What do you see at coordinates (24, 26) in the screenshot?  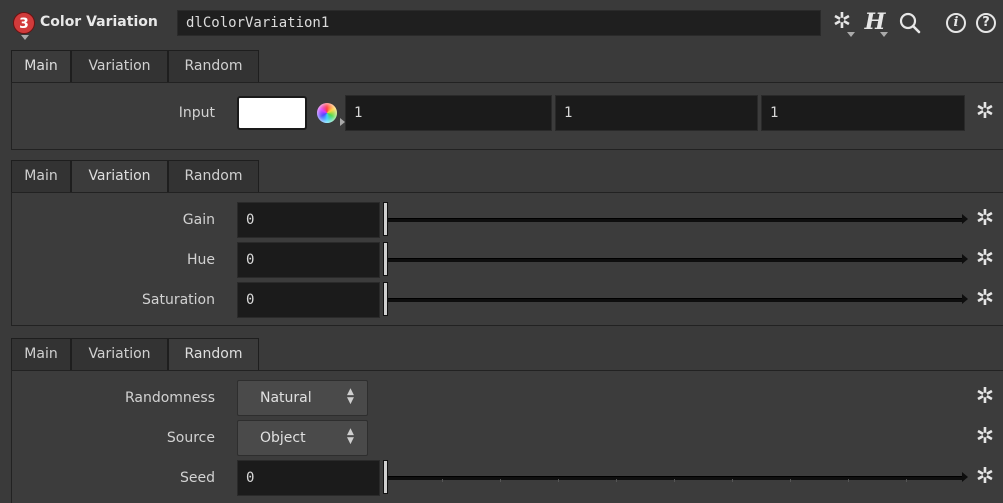 I see `node-badge-icon: 3` at bounding box center [24, 26].